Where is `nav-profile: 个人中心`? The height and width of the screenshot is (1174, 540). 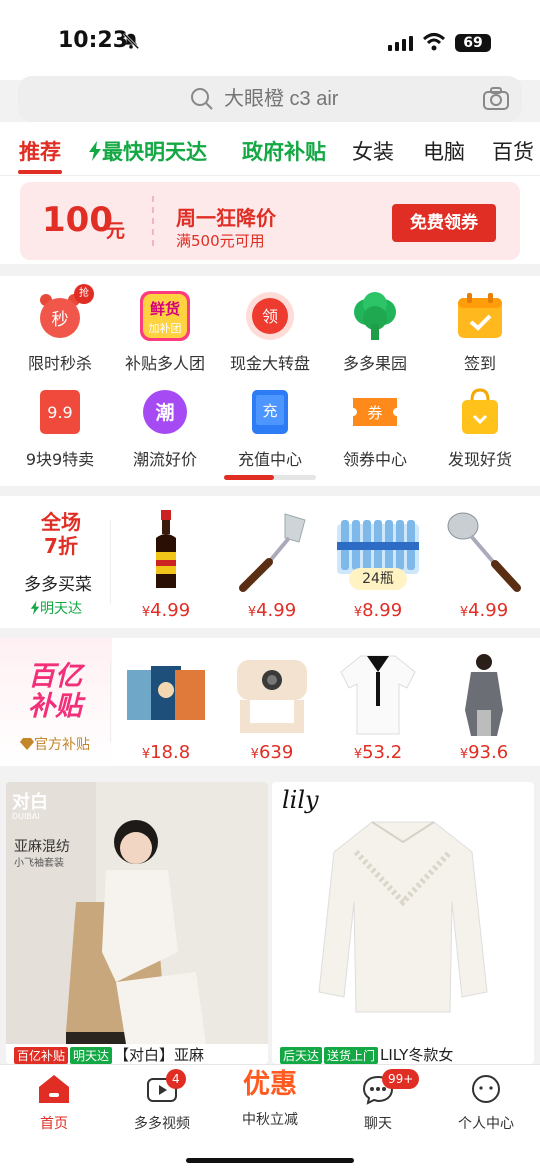
nav-profile: 个人中心 is located at coordinates (486, 1103).